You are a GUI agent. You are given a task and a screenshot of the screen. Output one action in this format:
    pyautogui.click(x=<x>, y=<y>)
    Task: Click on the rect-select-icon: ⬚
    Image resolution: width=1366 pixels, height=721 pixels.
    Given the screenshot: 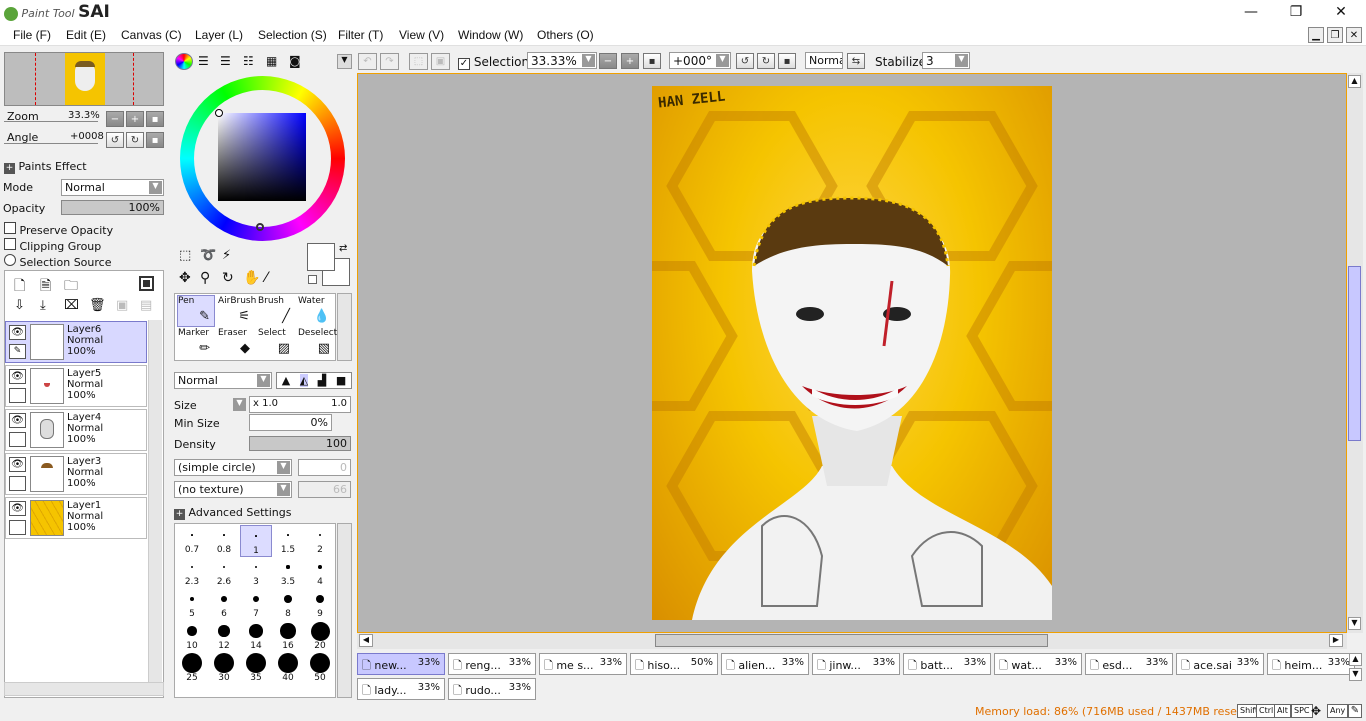 What is the action you would take?
    pyautogui.click(x=185, y=255)
    